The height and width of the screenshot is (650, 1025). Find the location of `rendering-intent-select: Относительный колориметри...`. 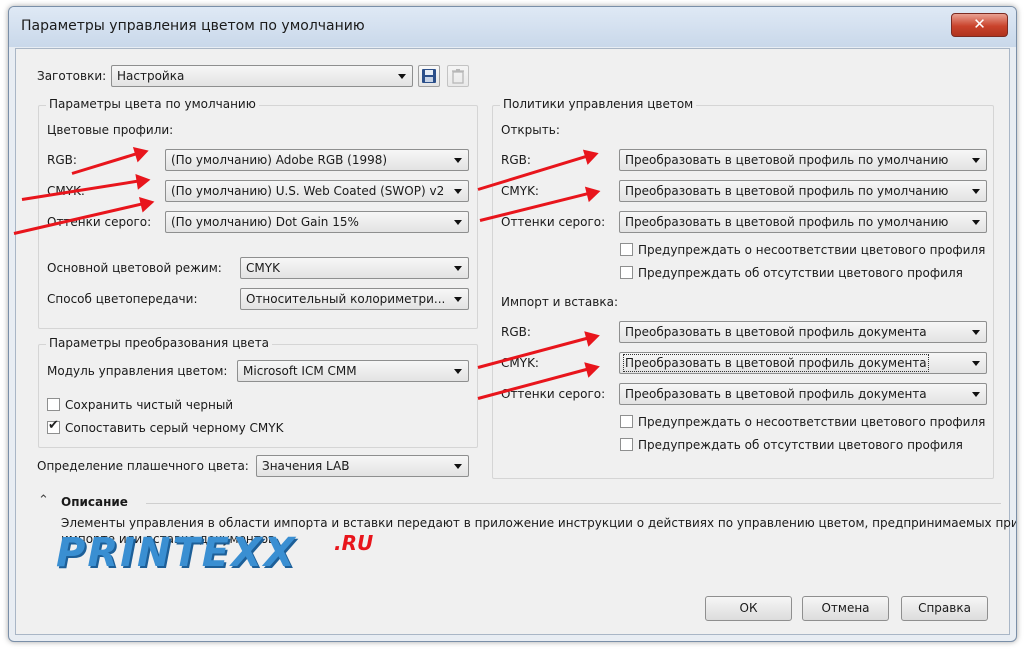

rendering-intent-select: Относительный колориметри... is located at coordinates (354, 299).